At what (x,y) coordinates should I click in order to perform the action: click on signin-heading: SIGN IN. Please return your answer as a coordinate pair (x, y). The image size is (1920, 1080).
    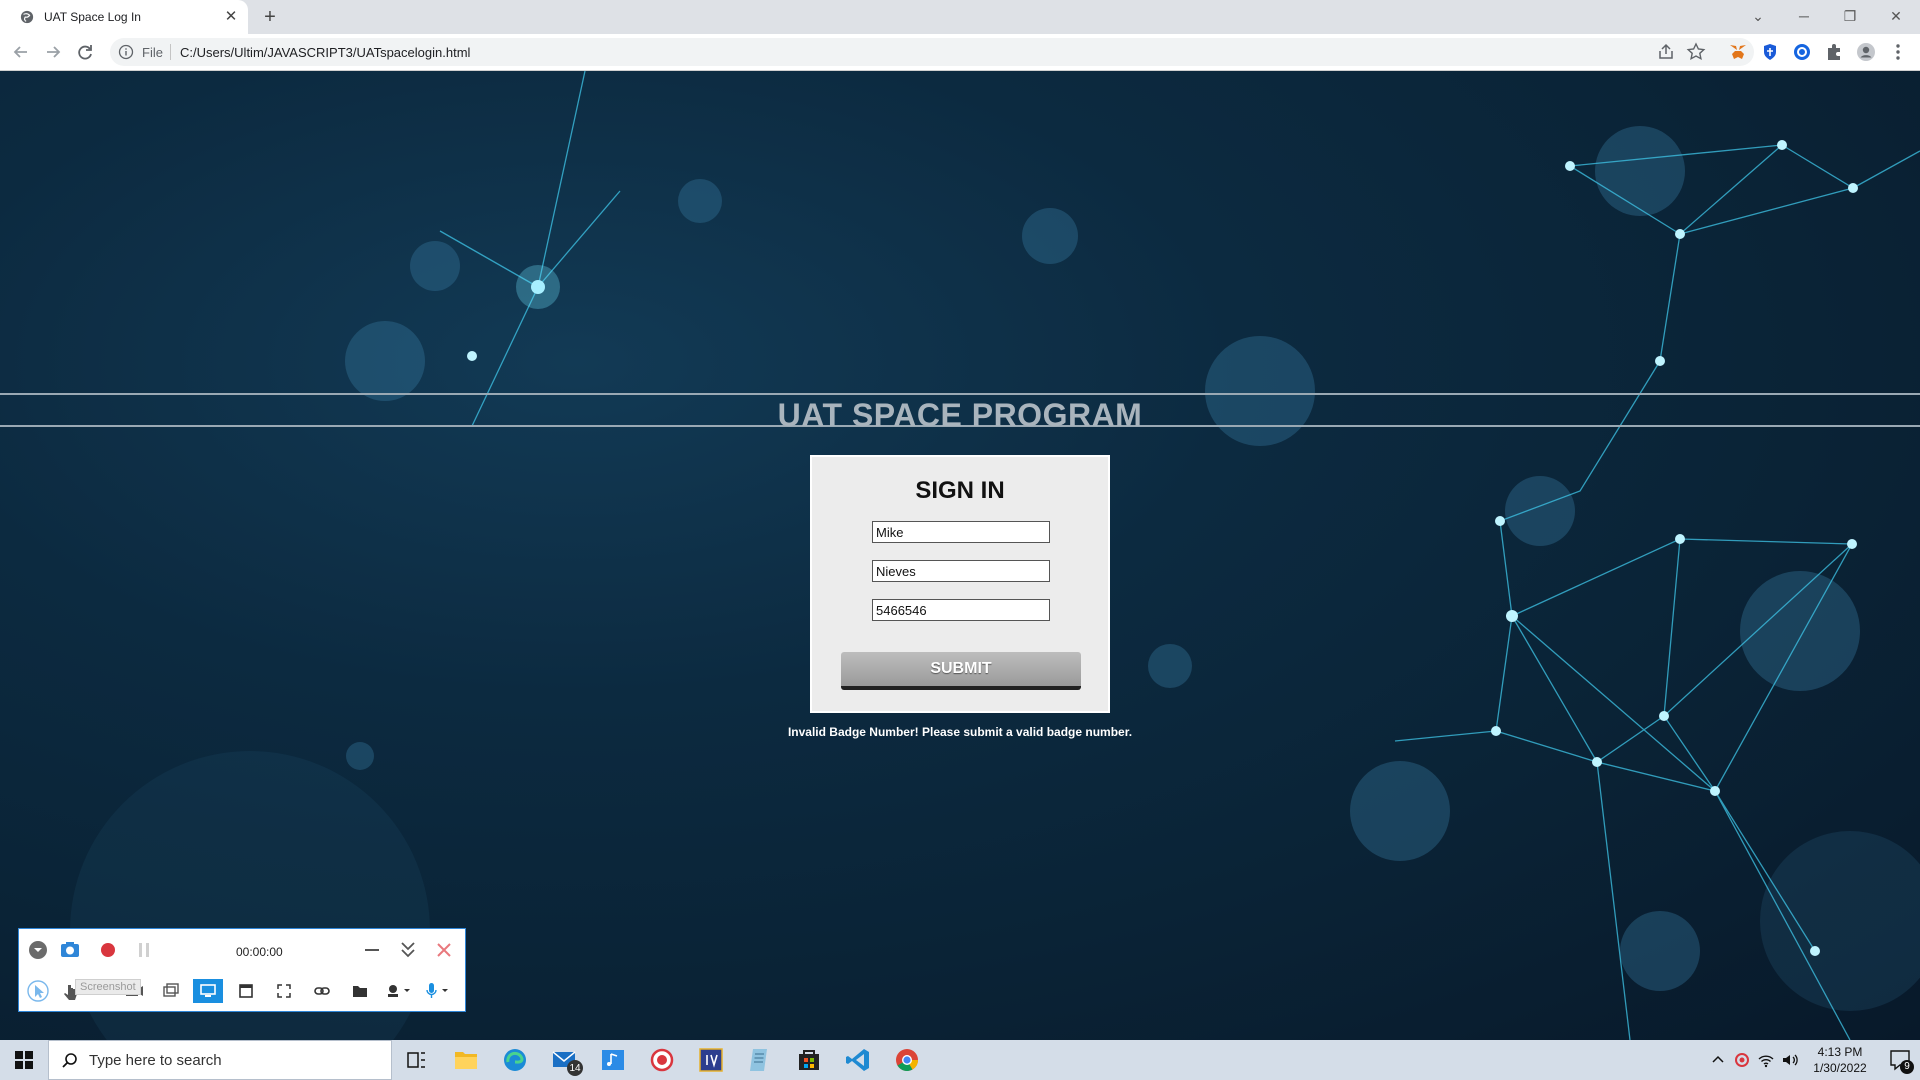
    Looking at the image, I should click on (960, 490).